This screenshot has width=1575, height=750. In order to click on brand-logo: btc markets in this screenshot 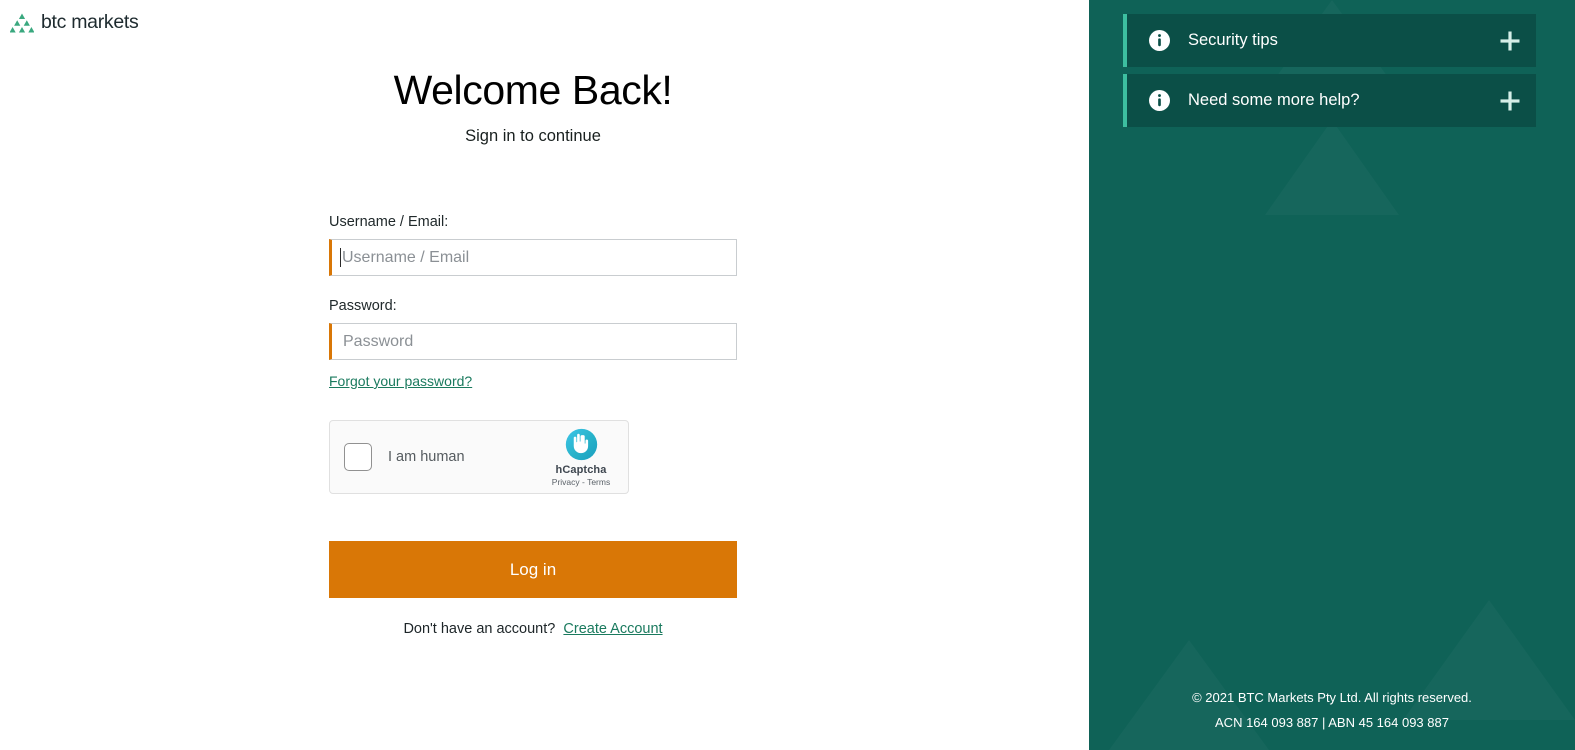, I will do `click(74, 22)`.